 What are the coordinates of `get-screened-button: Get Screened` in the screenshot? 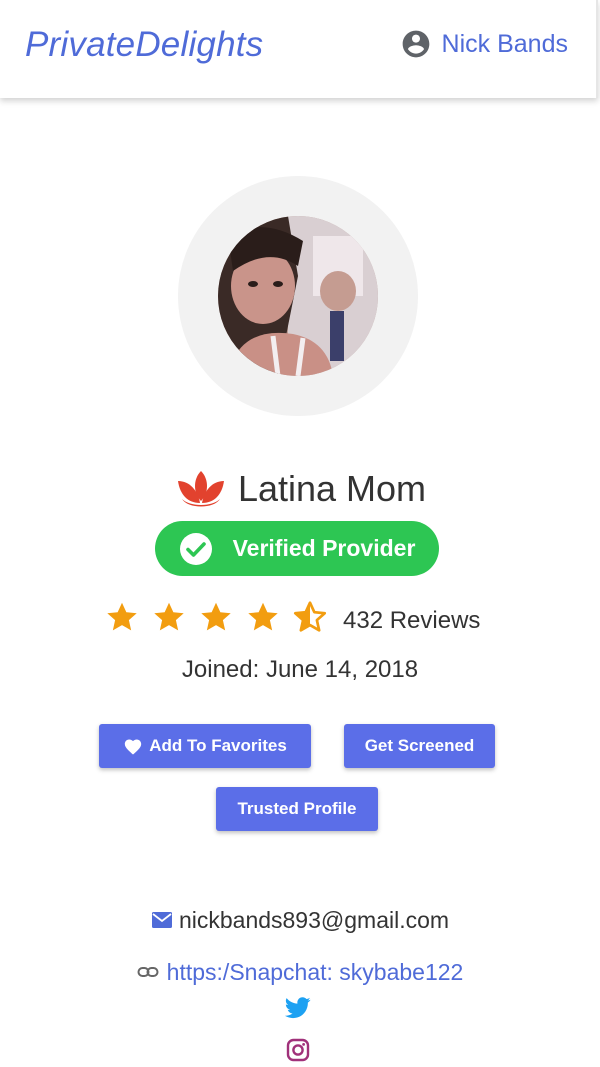 It's located at (419, 746).